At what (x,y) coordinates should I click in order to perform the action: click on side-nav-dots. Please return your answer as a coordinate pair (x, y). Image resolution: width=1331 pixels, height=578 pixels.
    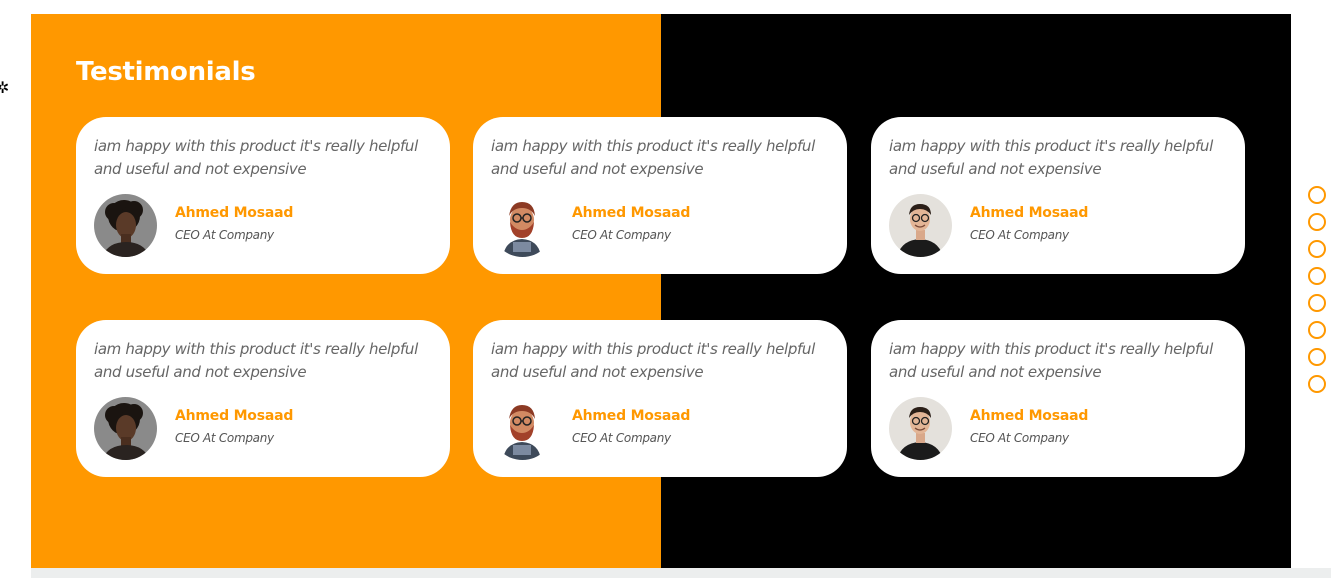
    Looking at the image, I should click on (1318, 294).